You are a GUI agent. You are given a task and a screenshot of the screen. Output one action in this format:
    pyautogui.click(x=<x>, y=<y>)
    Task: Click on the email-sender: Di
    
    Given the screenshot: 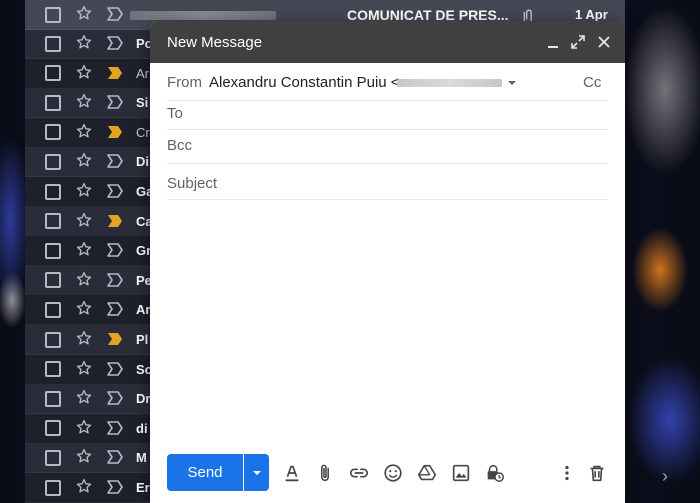 What is the action you would take?
    pyautogui.click(x=142, y=162)
    